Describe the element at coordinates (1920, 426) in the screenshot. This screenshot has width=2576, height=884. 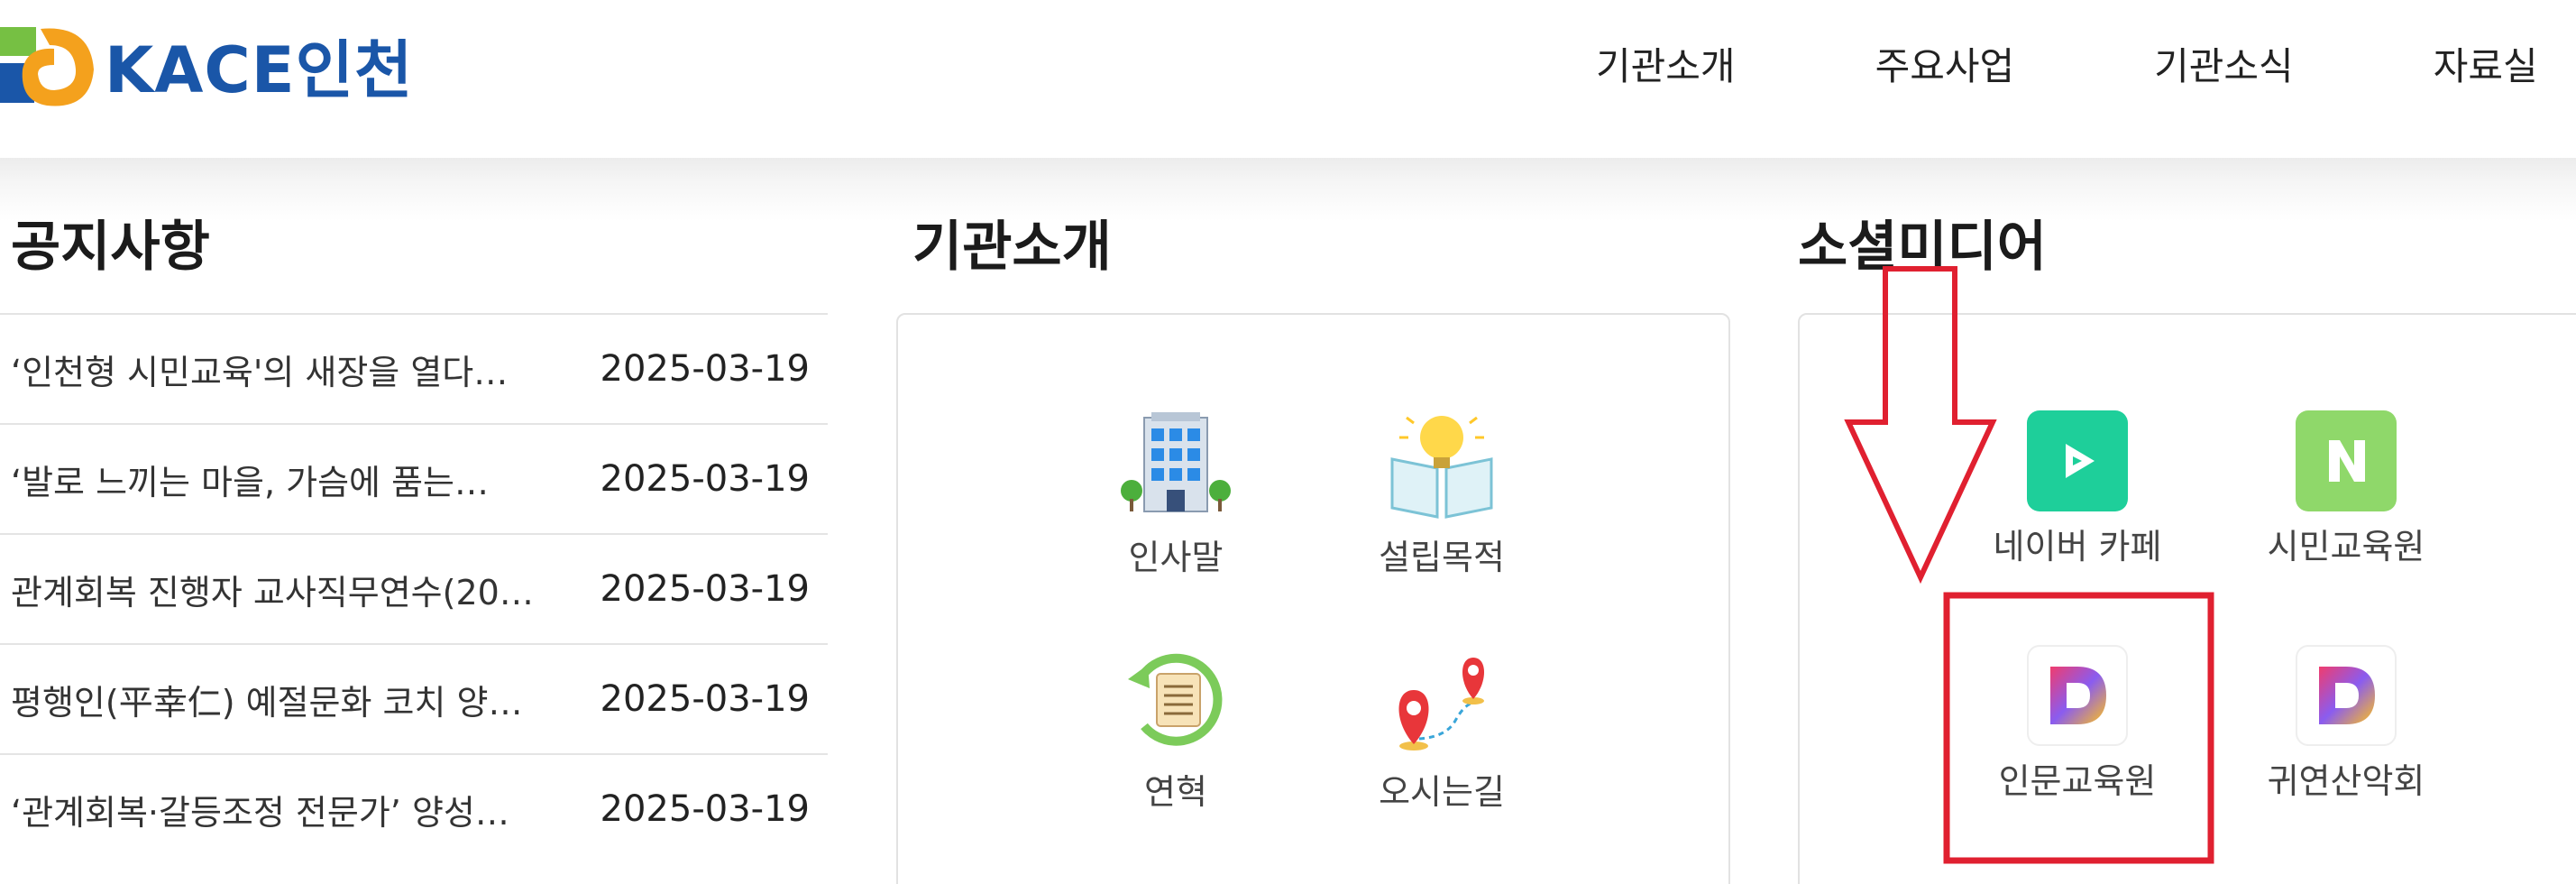
I see `annotation-arrow-icon` at that location.